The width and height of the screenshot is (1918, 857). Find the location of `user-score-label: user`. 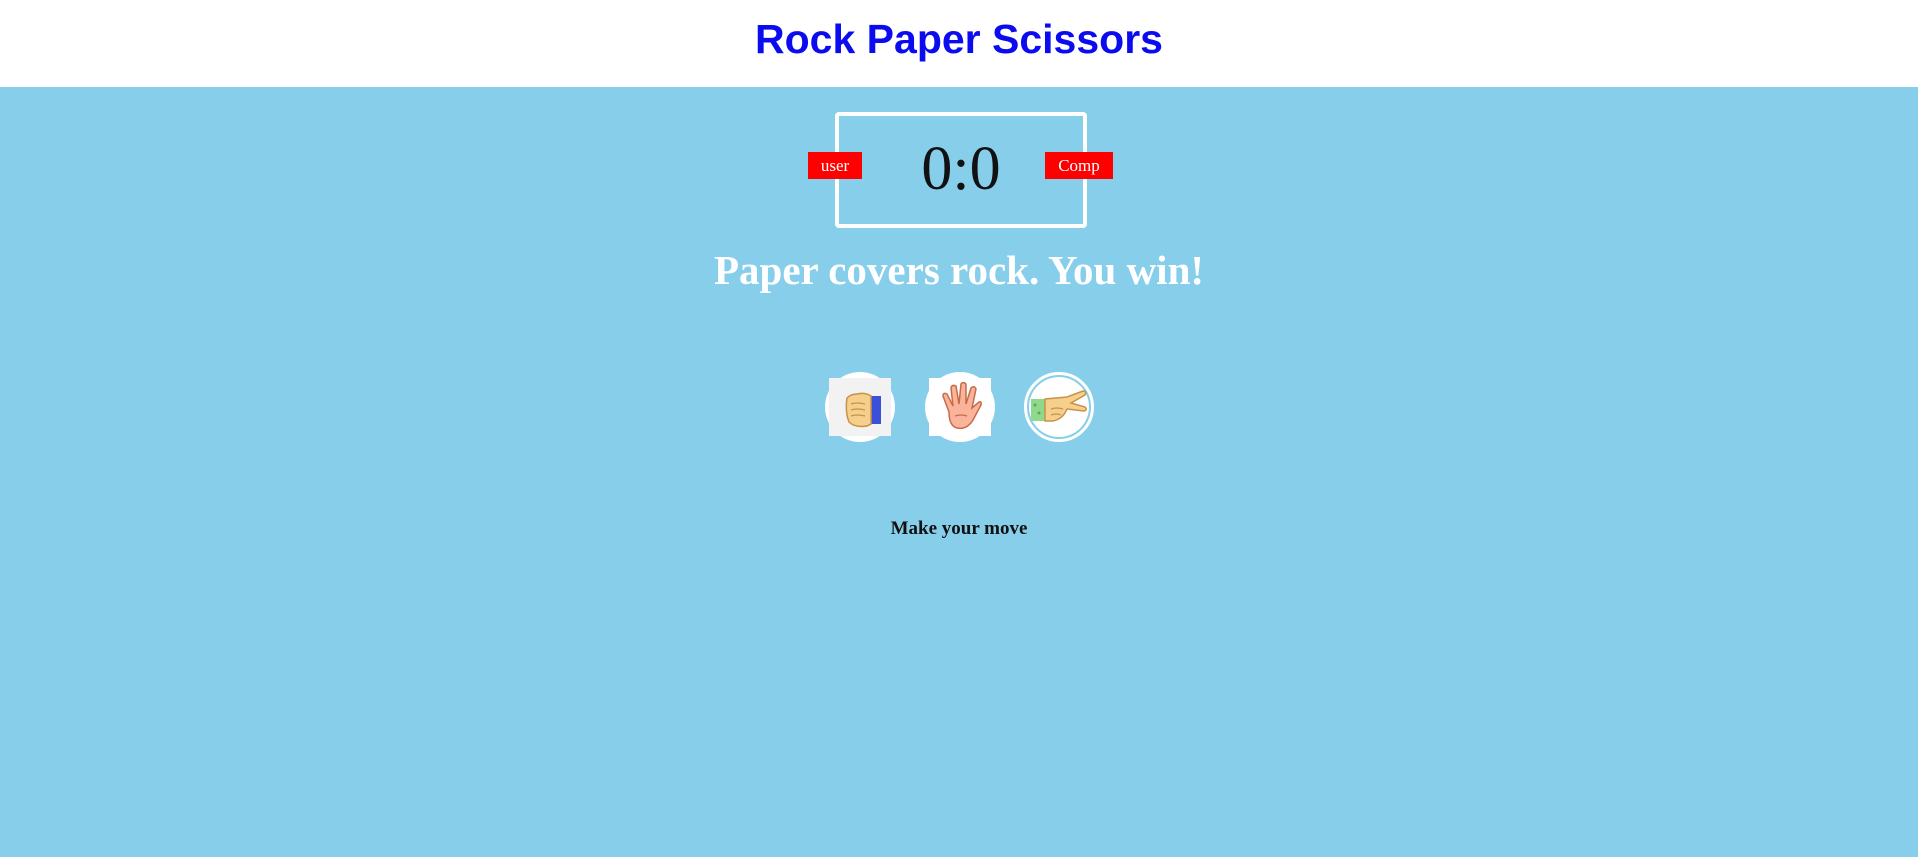

user-score-label: user is located at coordinates (835, 165).